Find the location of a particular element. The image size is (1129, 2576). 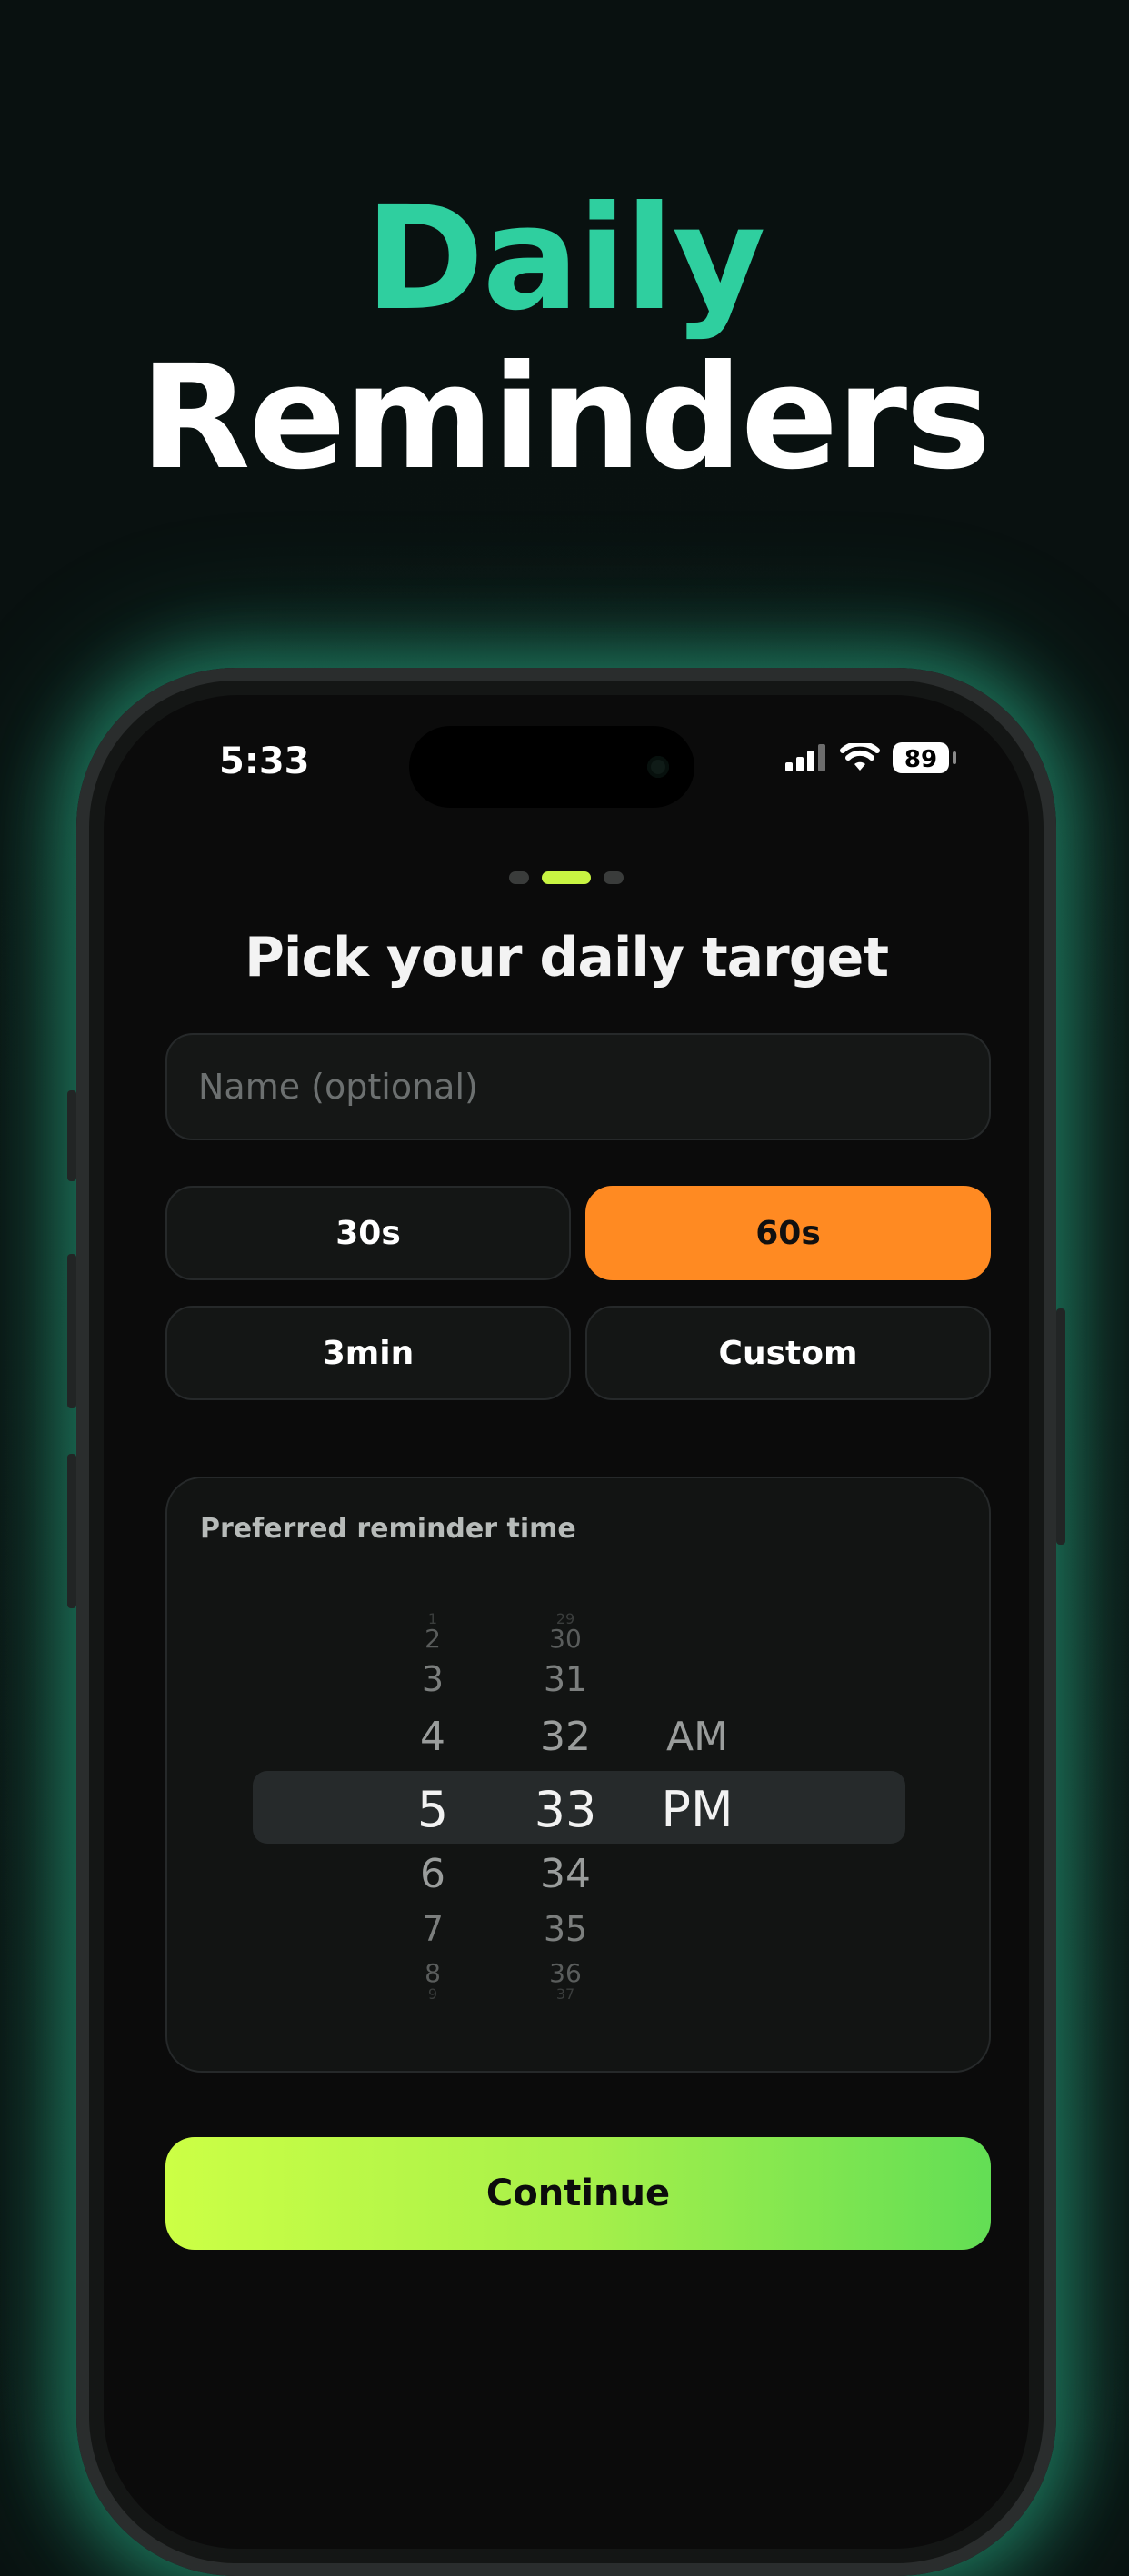

pager-dot-active is located at coordinates (567, 878).